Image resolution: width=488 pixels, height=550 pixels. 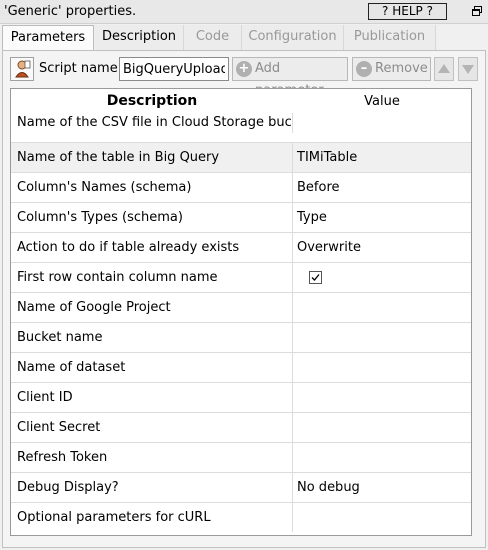 What do you see at coordinates (152, 427) in the screenshot?
I see `parameter-description: Client Secret` at bounding box center [152, 427].